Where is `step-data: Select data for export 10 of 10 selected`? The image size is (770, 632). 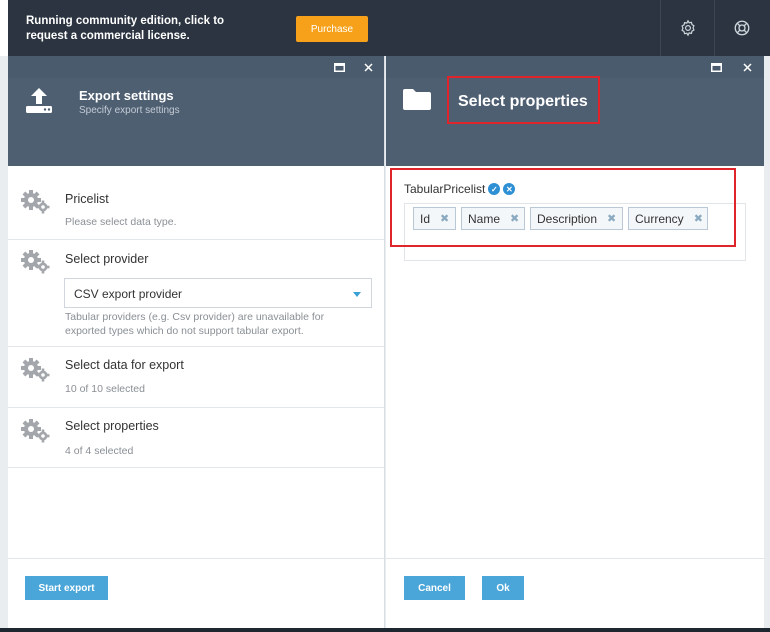 step-data: Select data for export 10 of 10 selected is located at coordinates (196, 377).